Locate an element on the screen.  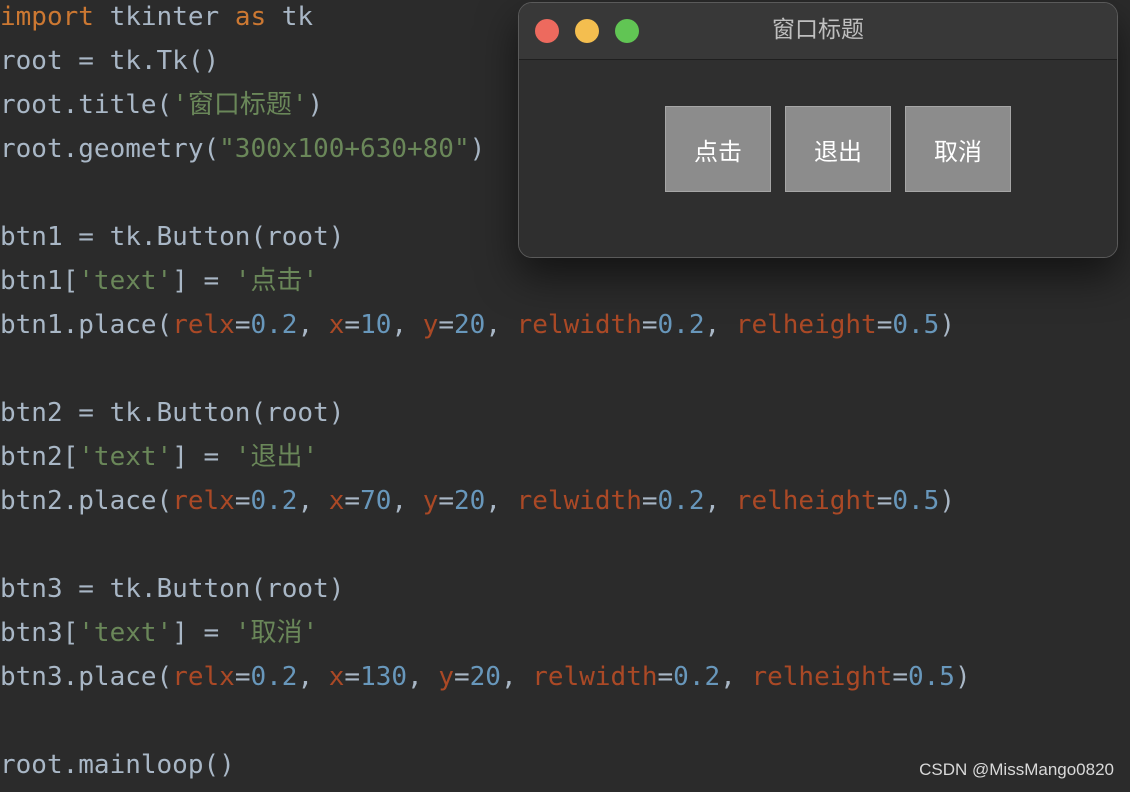
window-titlebar: 窗口标题 is located at coordinates (818, 31).